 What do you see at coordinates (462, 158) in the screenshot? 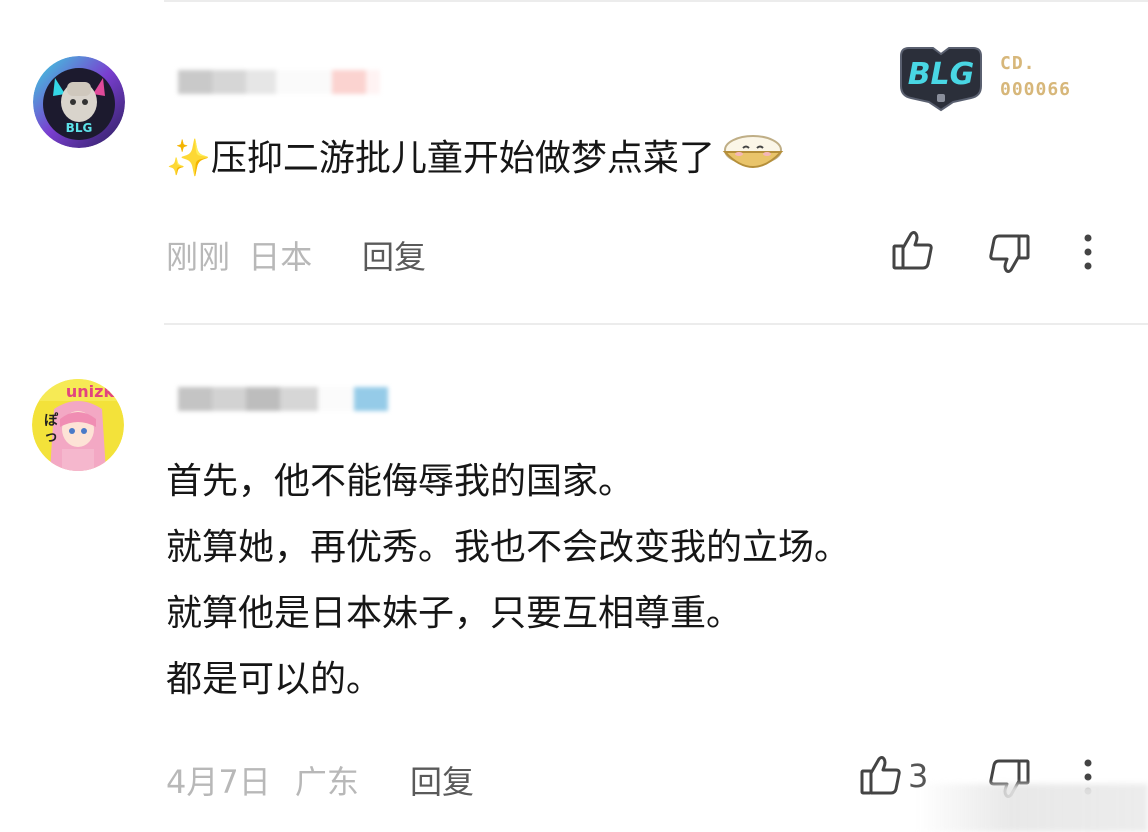
I see `comment-text-body: 压抑二游批儿童开始做梦点菜了` at bounding box center [462, 158].